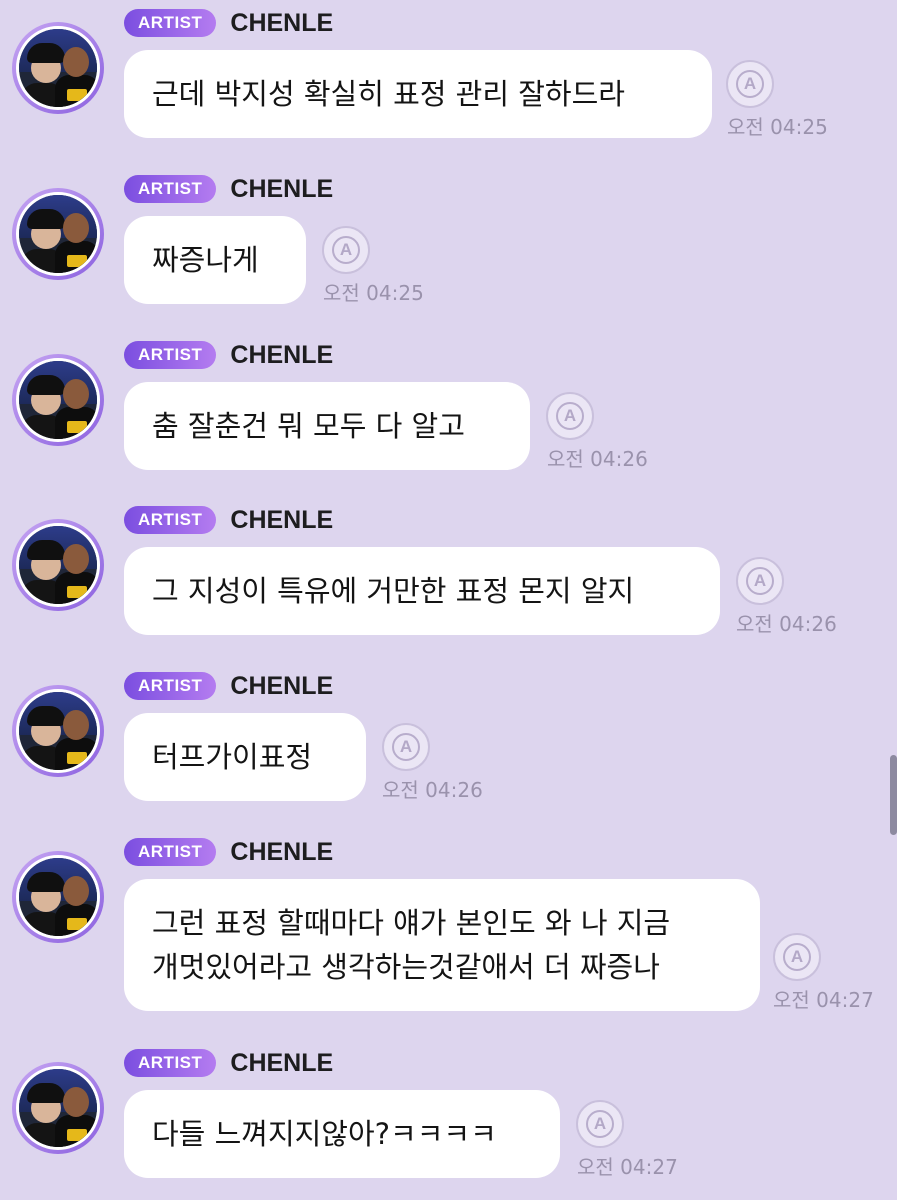  Describe the element at coordinates (308, 426) in the screenshot. I see `message-text: 춤 잘춘건 뭐 모두 다 알고` at that location.